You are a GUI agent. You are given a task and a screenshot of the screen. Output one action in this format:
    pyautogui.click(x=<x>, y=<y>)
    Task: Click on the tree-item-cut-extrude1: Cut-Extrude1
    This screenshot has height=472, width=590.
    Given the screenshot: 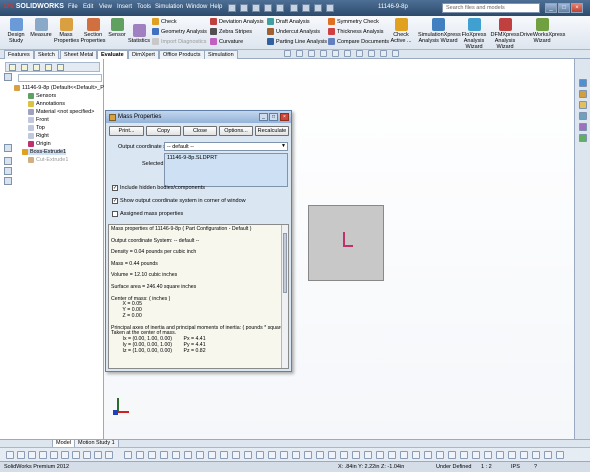 What is the action you would take?
    pyautogui.click(x=48, y=160)
    